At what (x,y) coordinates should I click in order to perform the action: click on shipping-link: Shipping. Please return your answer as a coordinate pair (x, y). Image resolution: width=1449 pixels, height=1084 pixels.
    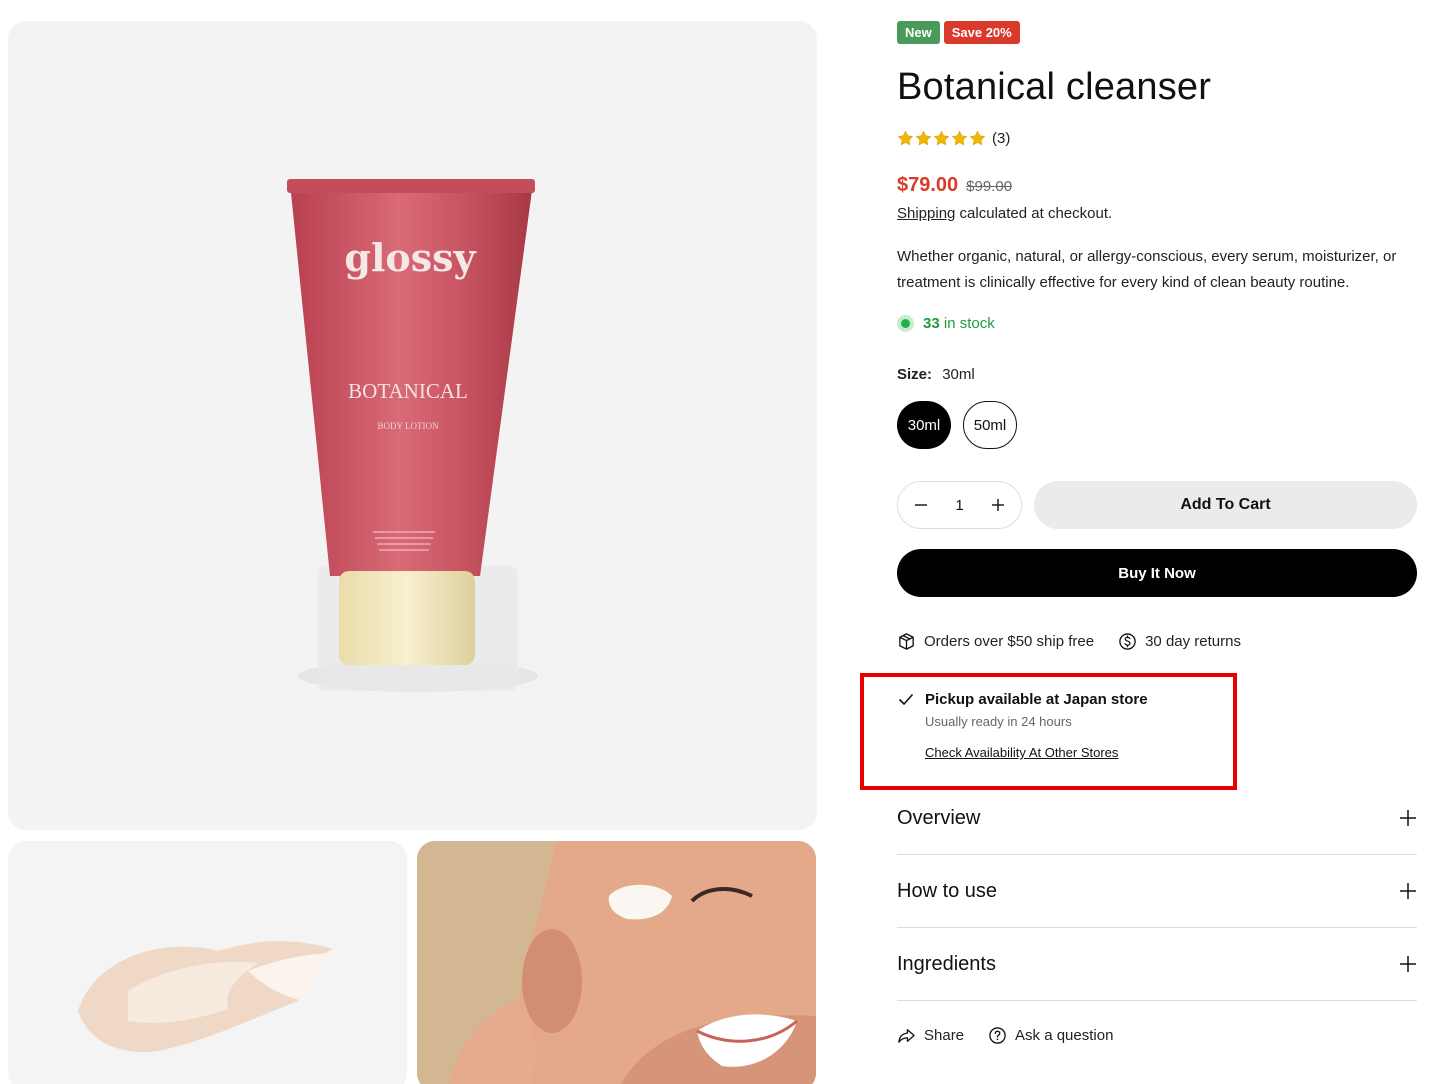
    Looking at the image, I should click on (926, 213).